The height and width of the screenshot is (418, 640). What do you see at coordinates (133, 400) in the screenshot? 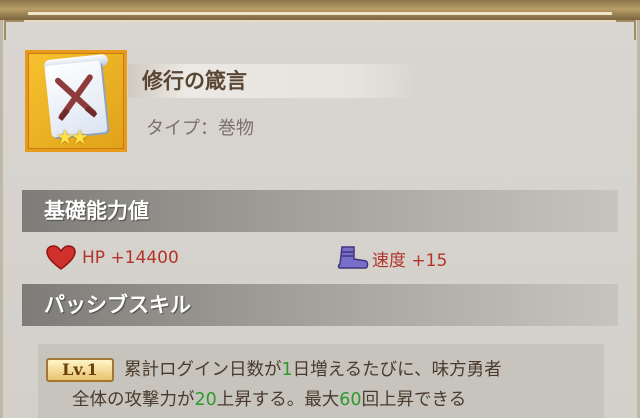
I see `desc-text: 全体の攻撃力が` at bounding box center [133, 400].